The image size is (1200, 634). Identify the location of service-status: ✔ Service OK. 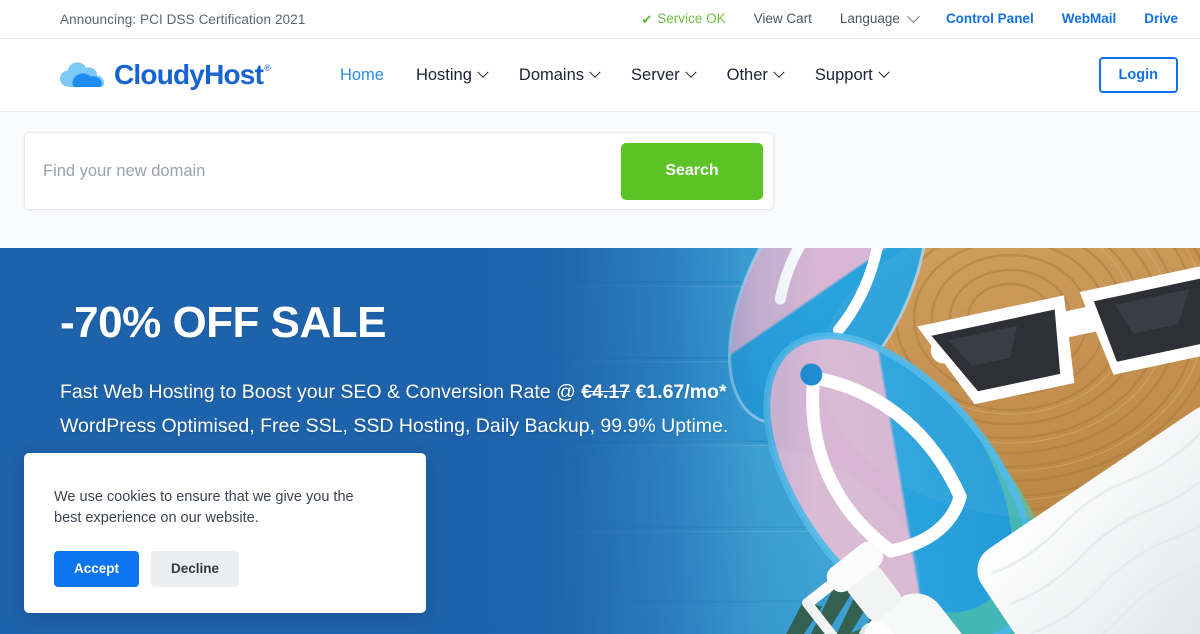
(690, 19).